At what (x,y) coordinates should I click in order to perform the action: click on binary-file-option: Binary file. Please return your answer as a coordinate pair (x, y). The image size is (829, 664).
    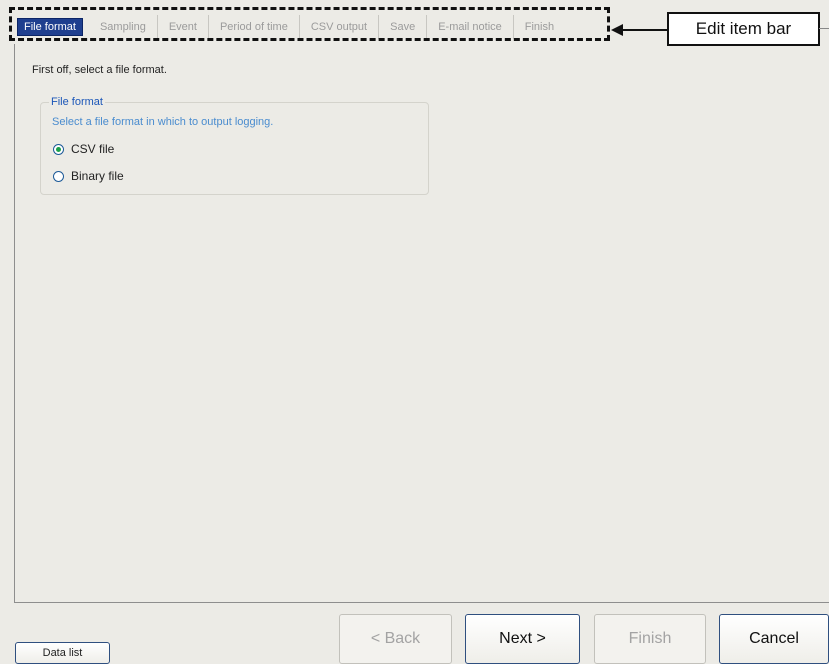
    Looking at the image, I should click on (88, 176).